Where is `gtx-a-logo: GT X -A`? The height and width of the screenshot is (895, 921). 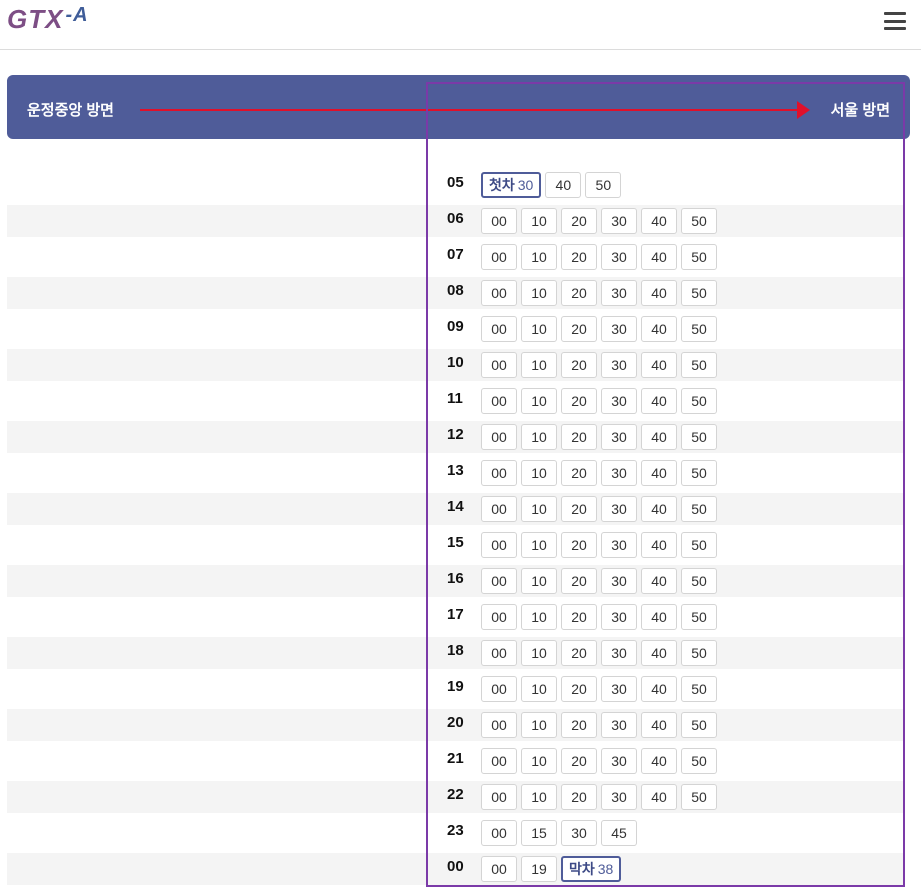
gtx-a-logo: GT X -A is located at coordinates (48, 19).